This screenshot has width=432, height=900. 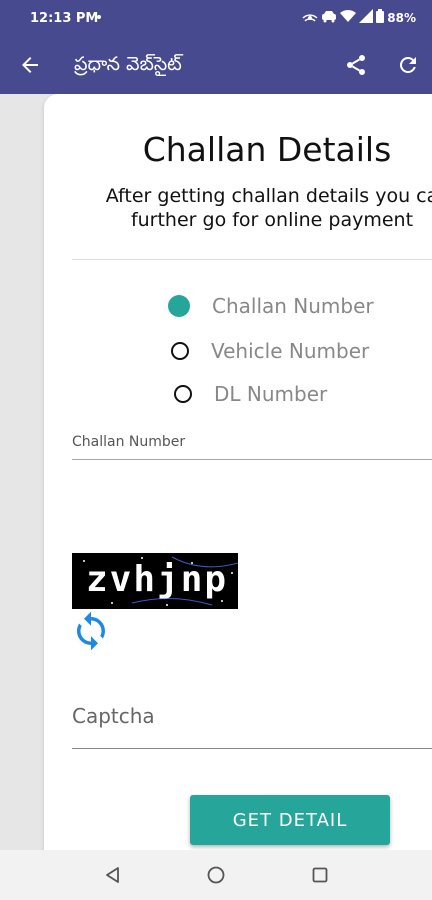 I want to click on captcha-input-underline, so click(x=252, y=748).